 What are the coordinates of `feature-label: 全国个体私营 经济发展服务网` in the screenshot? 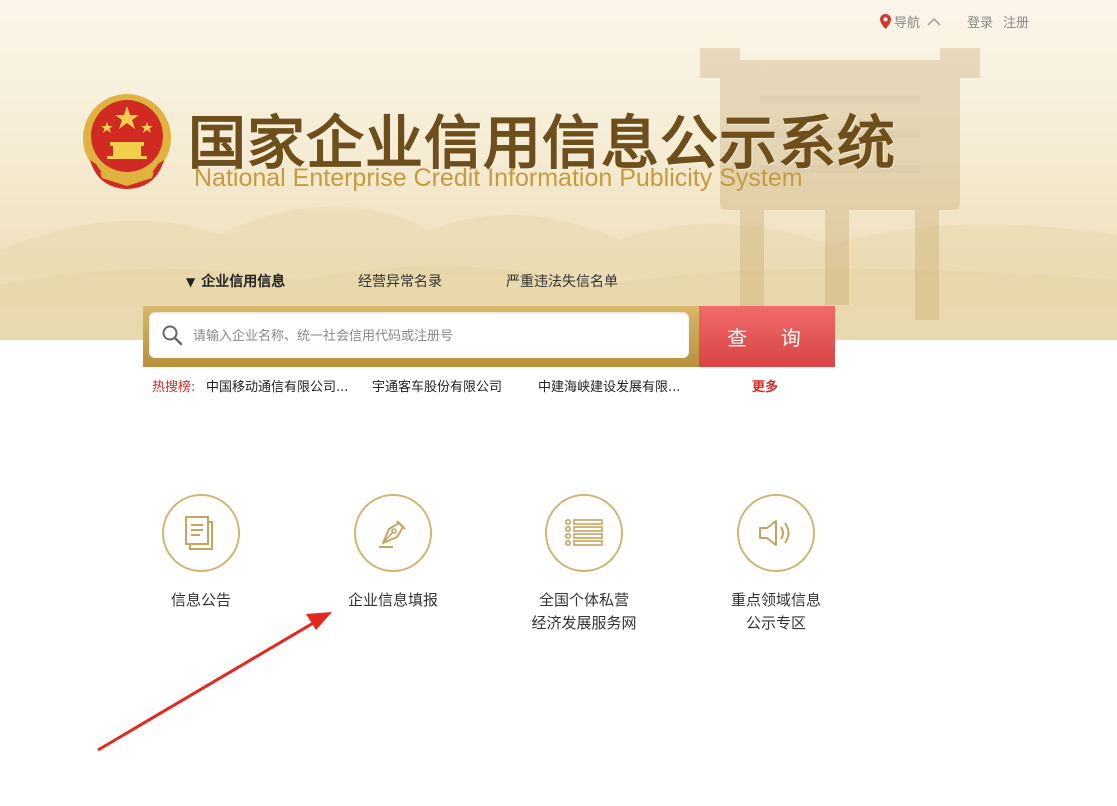 It's located at (584, 612).